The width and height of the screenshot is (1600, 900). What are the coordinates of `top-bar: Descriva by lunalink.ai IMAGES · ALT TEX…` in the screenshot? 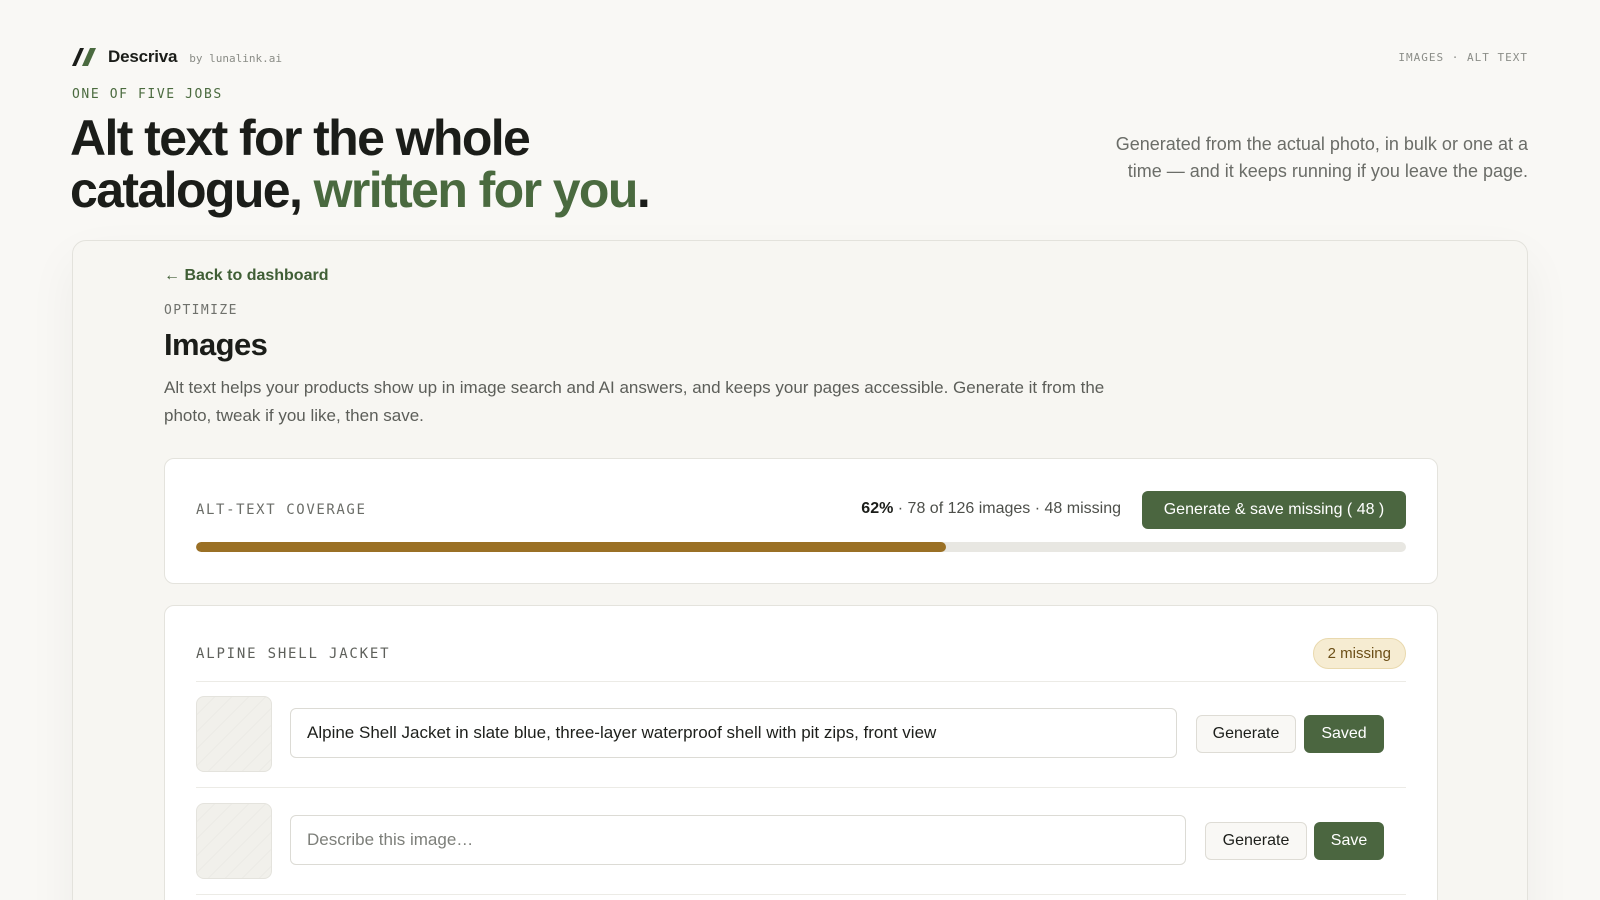 It's located at (800, 57).